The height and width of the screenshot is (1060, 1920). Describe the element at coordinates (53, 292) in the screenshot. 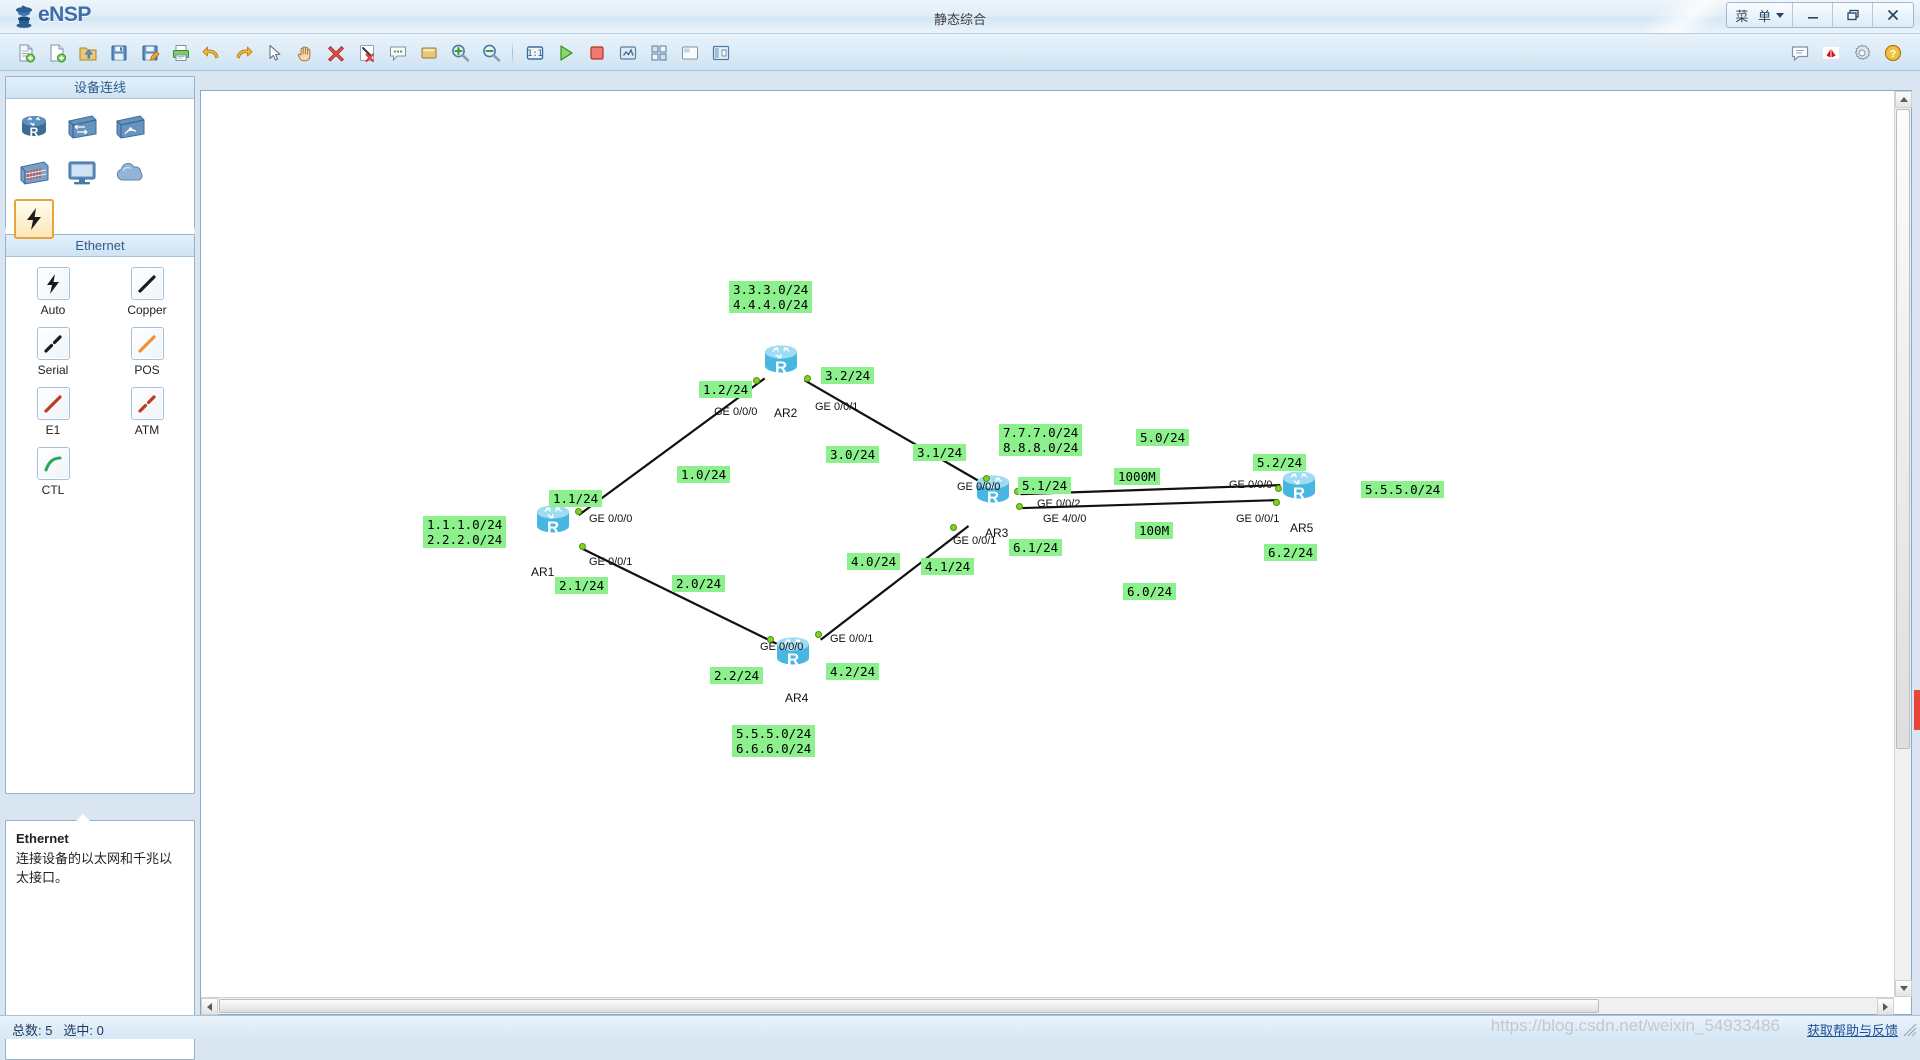

I see `cable-auto: Auto` at that location.